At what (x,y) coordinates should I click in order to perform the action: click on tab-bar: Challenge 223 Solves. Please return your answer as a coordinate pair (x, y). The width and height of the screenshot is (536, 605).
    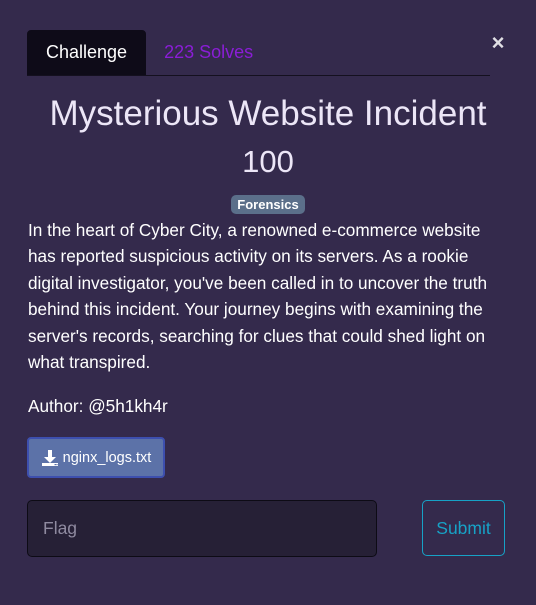
    Looking at the image, I should click on (258, 53).